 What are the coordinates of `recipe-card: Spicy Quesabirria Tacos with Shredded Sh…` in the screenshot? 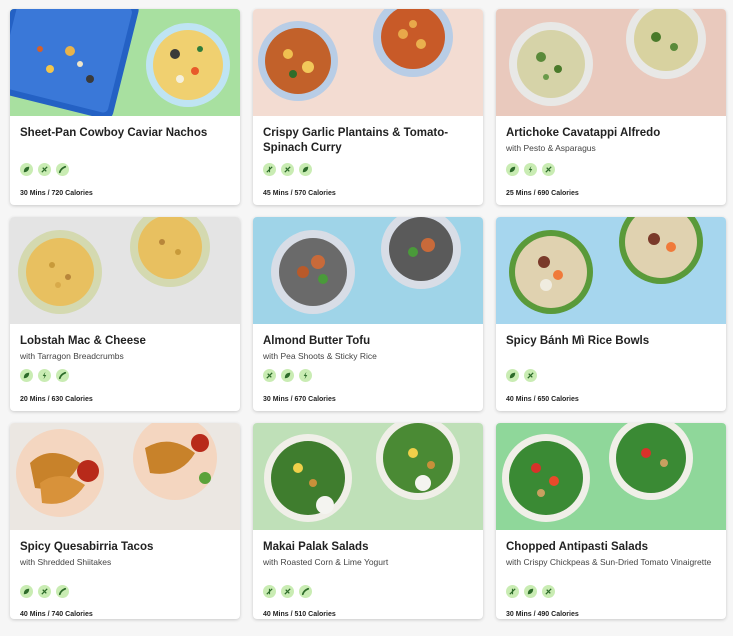 It's located at (125, 521).